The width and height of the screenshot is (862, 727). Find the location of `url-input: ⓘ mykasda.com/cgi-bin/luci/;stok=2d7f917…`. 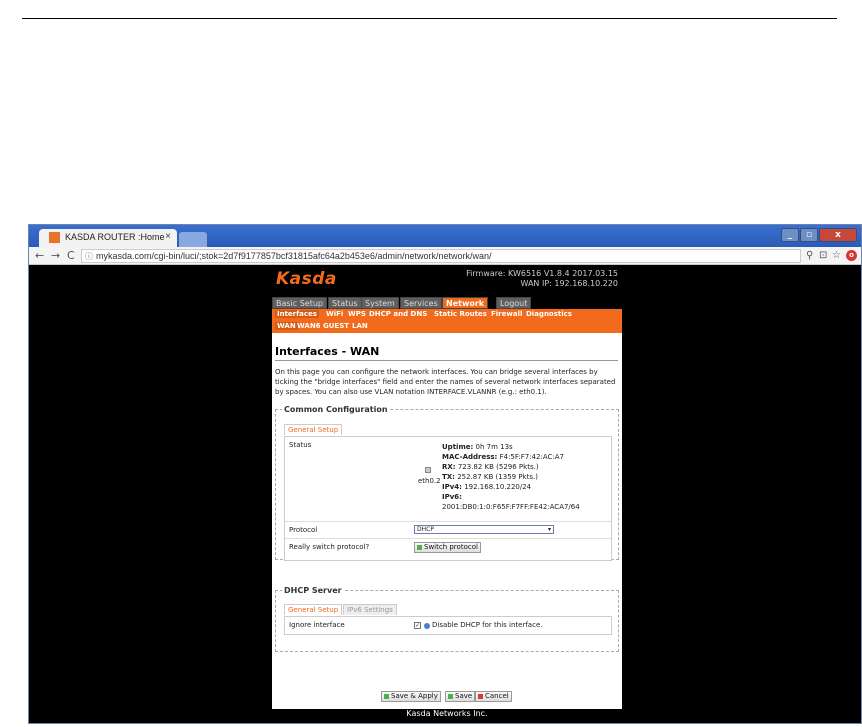

url-input: ⓘ mykasda.com/cgi-bin/luci/;stok=2d7f917… is located at coordinates (441, 256).